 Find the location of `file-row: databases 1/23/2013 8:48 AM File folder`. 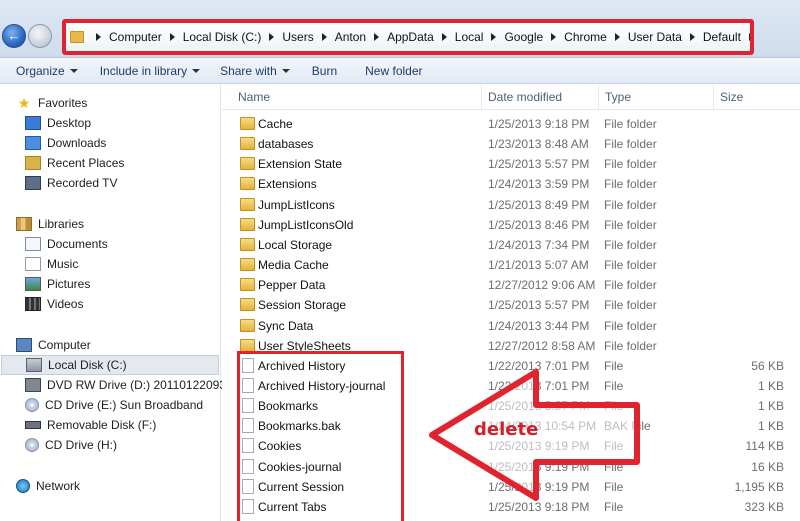

file-row: databases 1/23/2013 8:48 AM File folder is located at coordinates (511, 144).